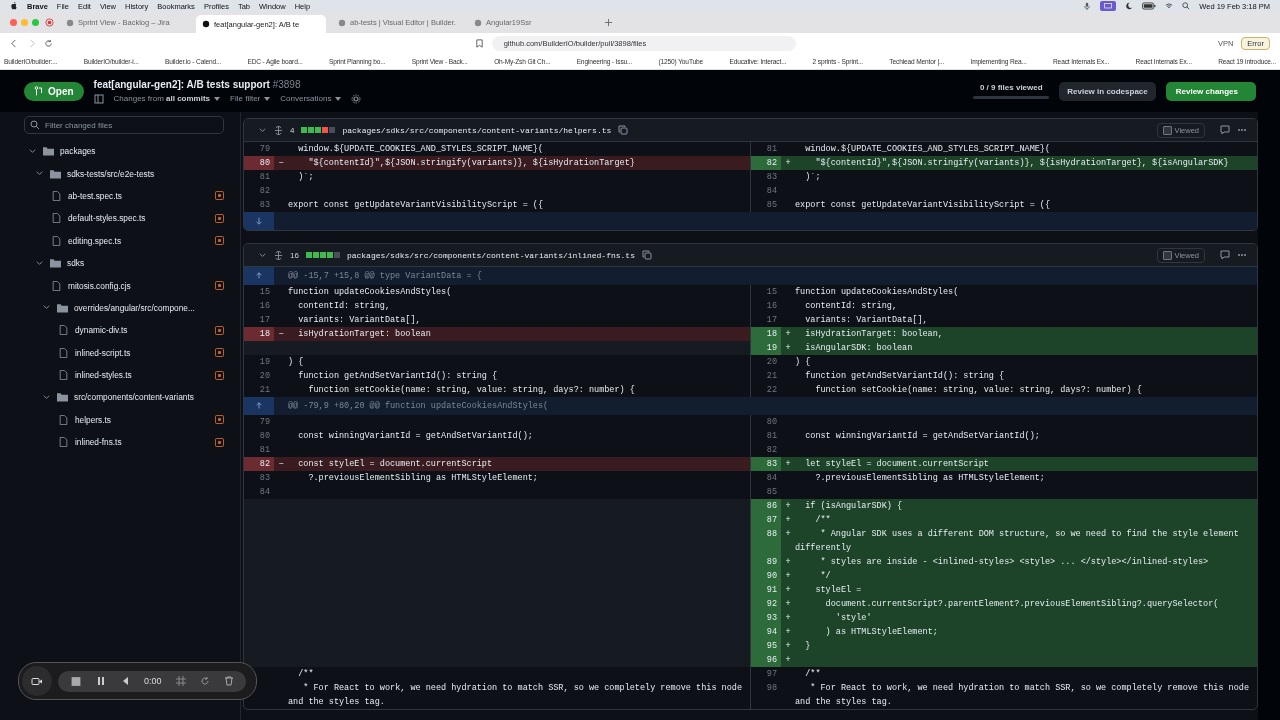 The image size is (1280, 720). I want to click on folder-name: sdks-tests/src/e2e-tests, so click(111, 173).